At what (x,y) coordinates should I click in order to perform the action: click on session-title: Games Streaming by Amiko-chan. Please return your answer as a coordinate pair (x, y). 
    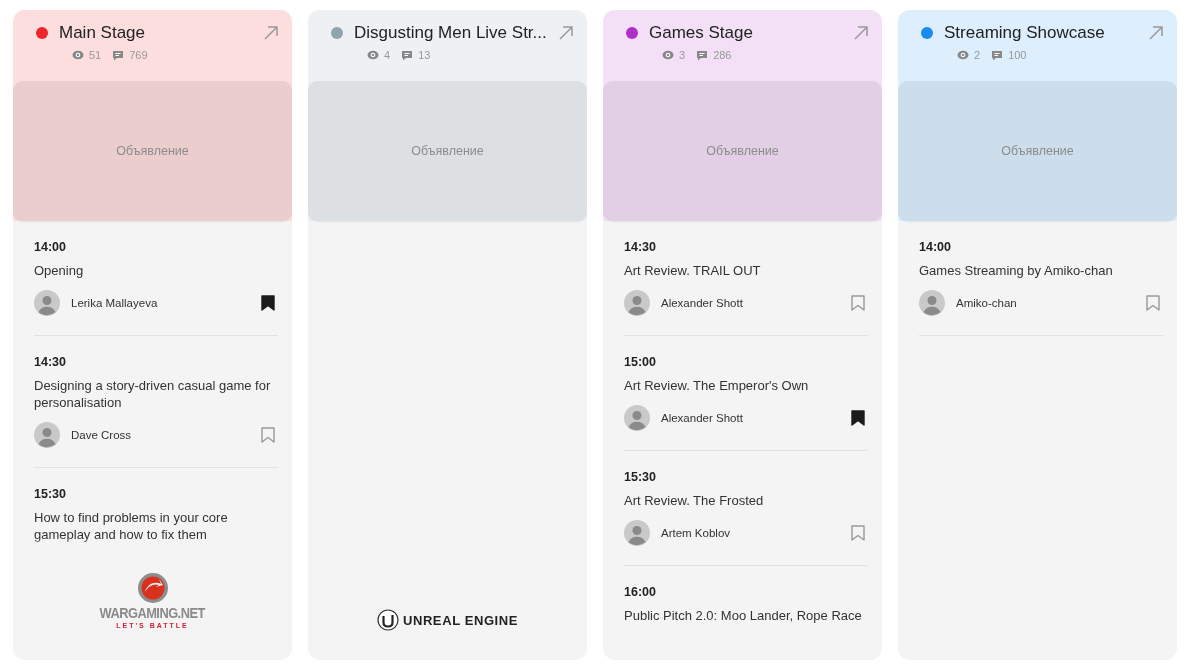
    Looking at the image, I should click on (1041, 270).